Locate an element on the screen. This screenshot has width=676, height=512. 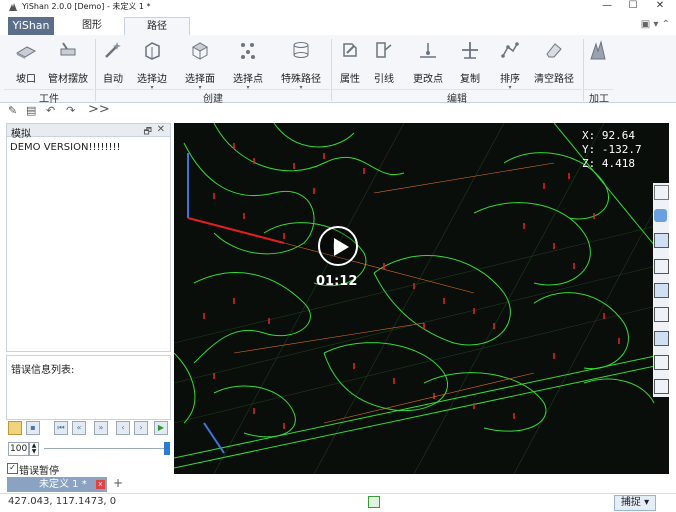
document-tab: 未定义 1 * x is located at coordinates (57, 484).